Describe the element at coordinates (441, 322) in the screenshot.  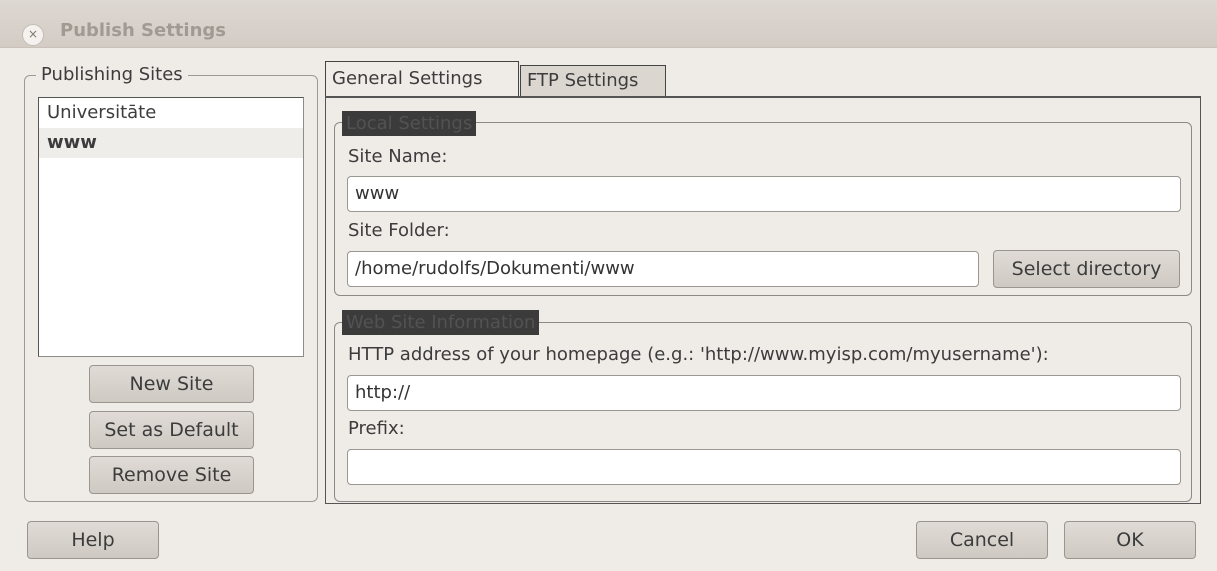
I see `web-site-information-legend: Web Site Information` at that location.